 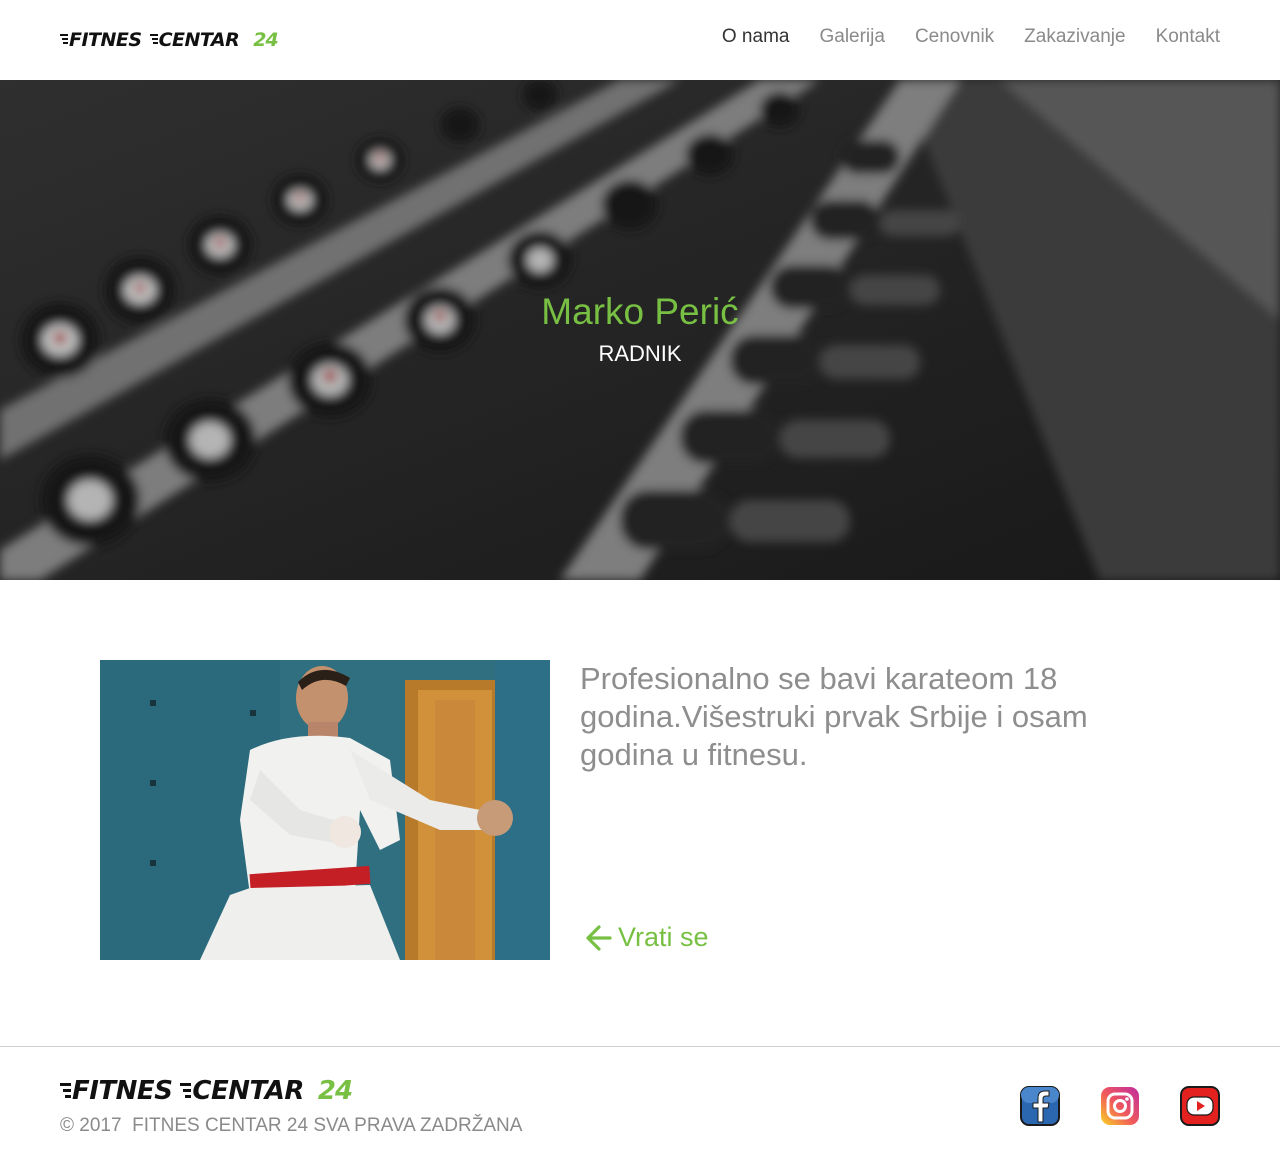 I want to click on karate-photo-image, so click(x=325, y=810).